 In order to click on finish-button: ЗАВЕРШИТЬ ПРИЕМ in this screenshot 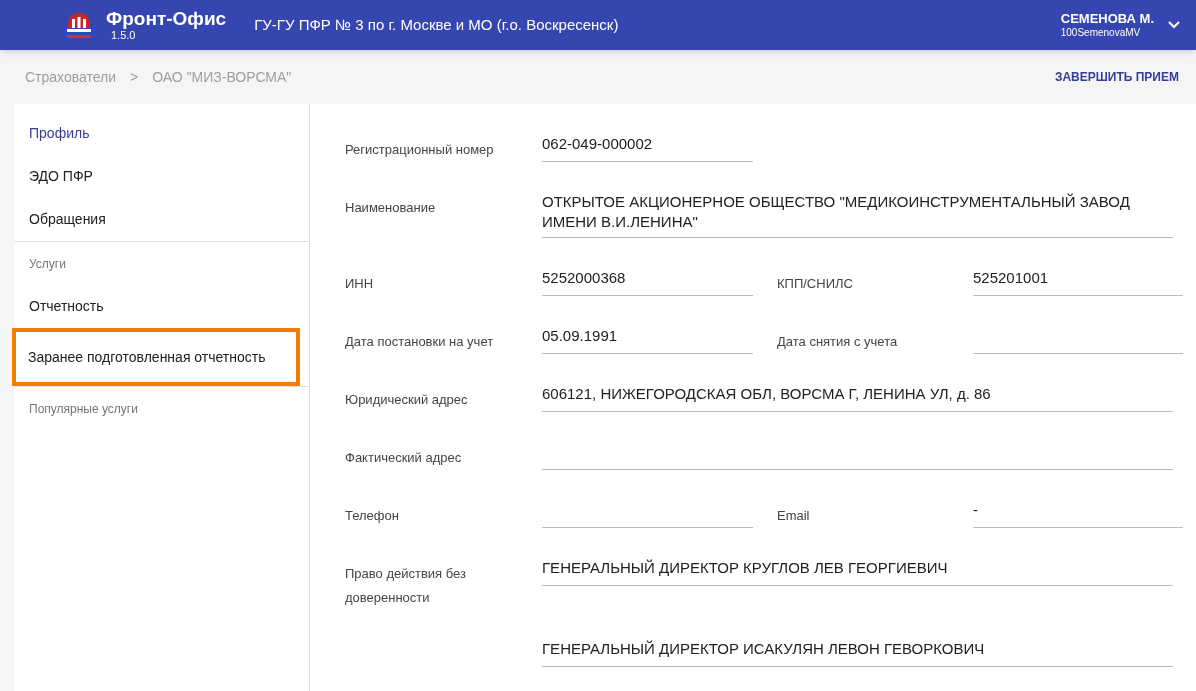, I will do `click(1116, 77)`.